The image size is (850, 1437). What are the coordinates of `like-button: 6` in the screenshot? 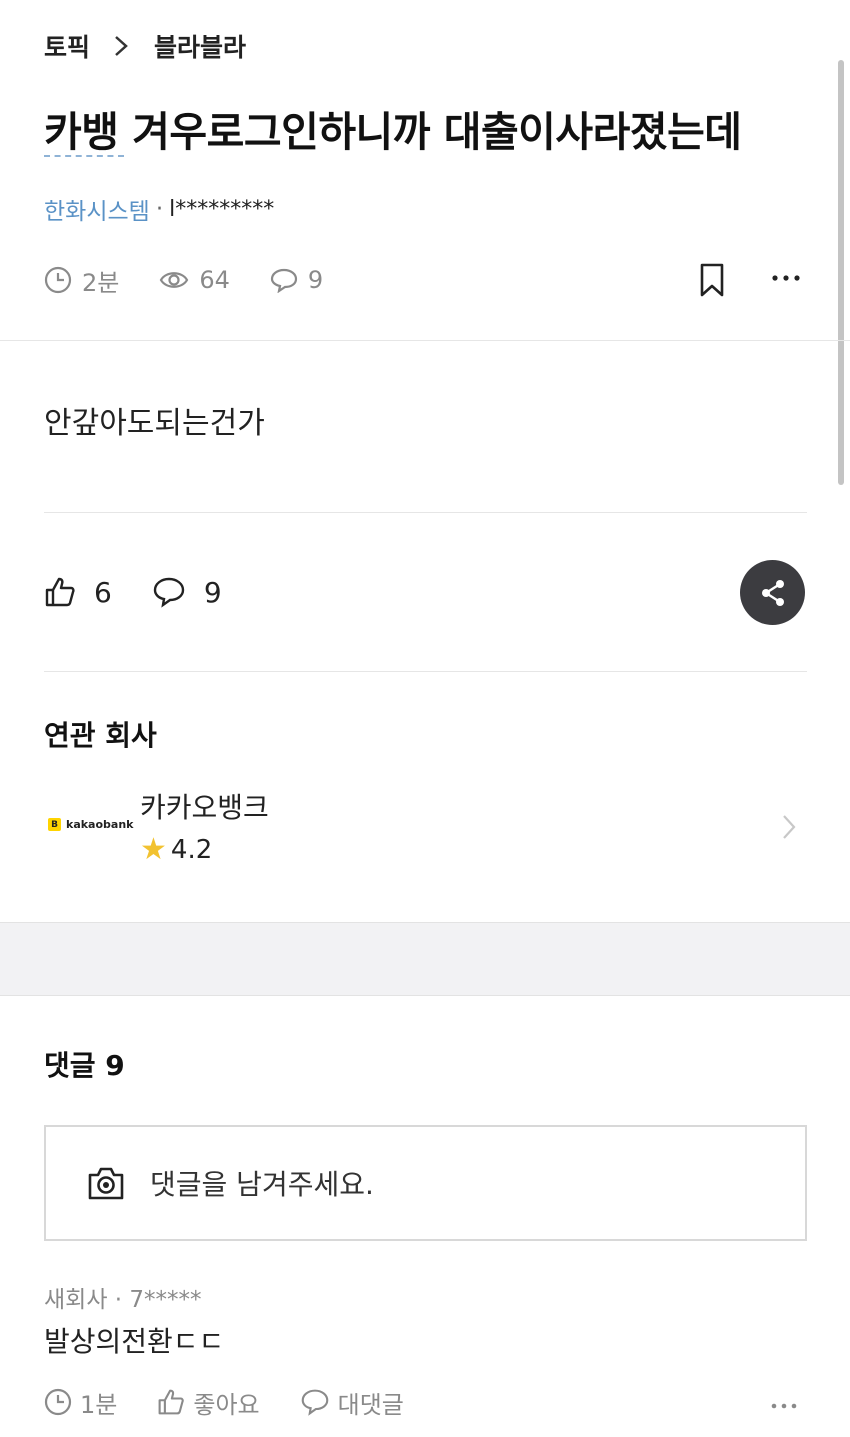 It's located at (78, 592).